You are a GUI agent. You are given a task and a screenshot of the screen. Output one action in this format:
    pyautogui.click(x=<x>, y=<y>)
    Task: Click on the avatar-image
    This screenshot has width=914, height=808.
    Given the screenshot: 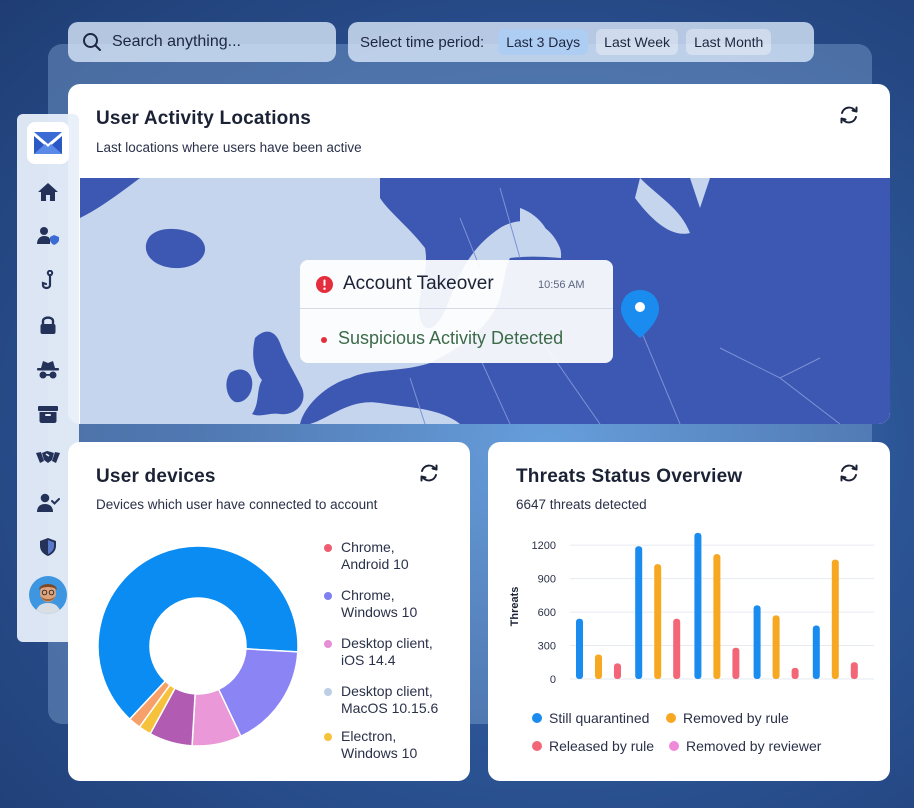 What is the action you would take?
    pyautogui.click(x=48, y=594)
    